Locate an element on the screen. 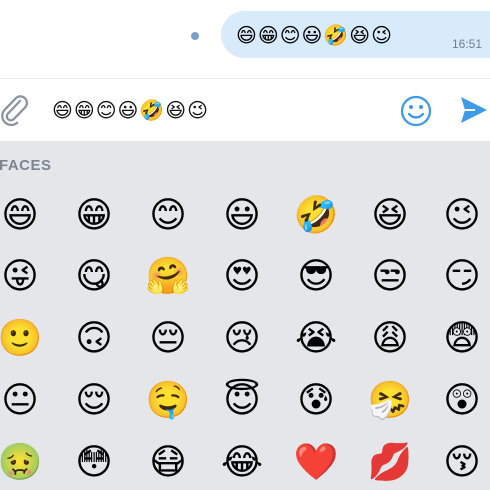 The image size is (490, 490). attach-button is located at coordinates (17, 110).